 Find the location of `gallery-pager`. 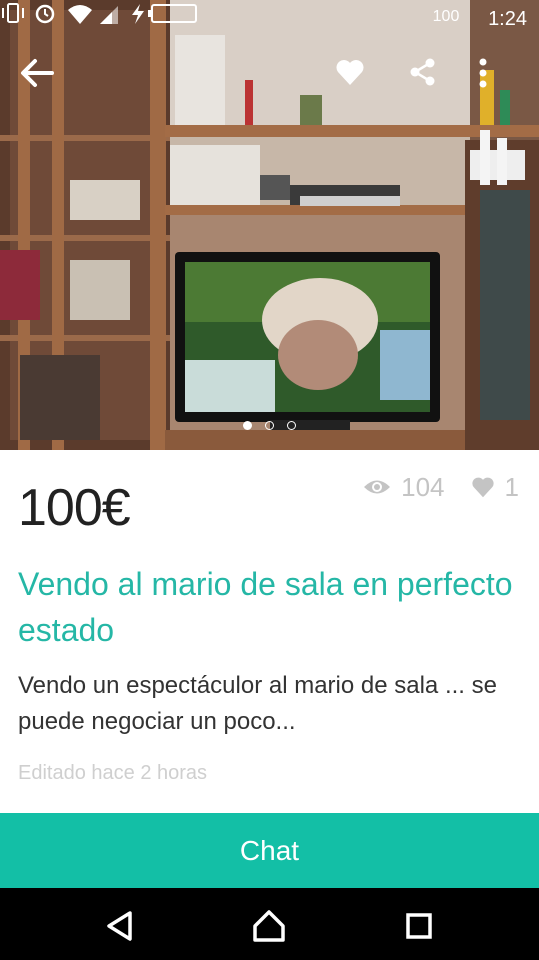

gallery-pager is located at coordinates (269, 427).